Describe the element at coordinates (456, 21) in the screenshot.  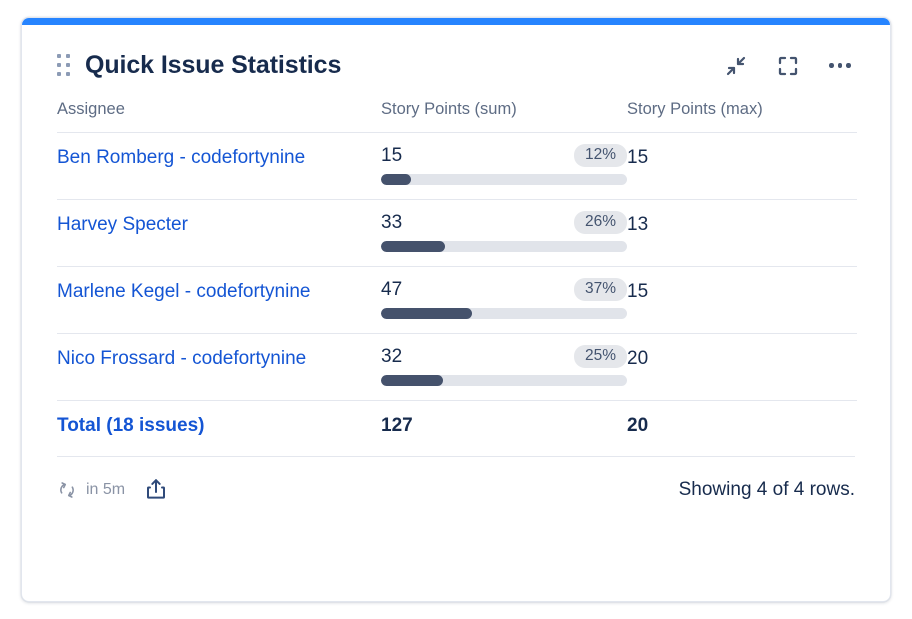
I see `gadget-accent-bar` at that location.